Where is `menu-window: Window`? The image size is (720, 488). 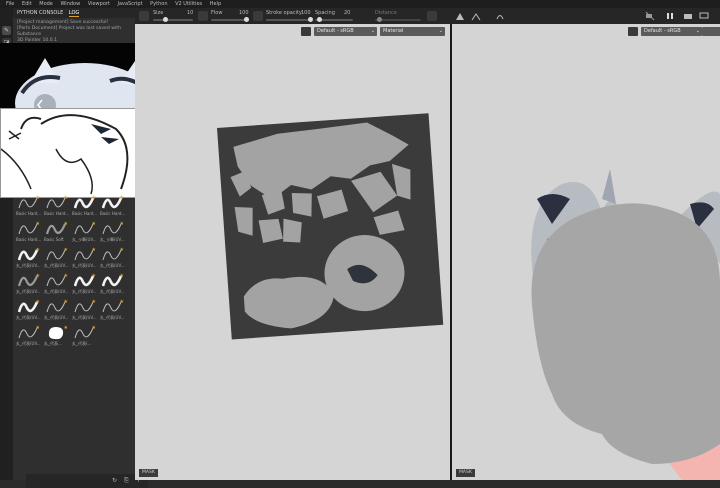
menu-window: Window is located at coordinates (70, 4).